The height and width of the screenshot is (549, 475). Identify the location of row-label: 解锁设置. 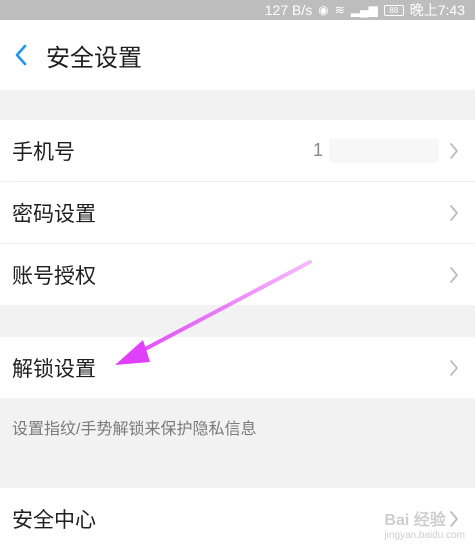
(54, 369).